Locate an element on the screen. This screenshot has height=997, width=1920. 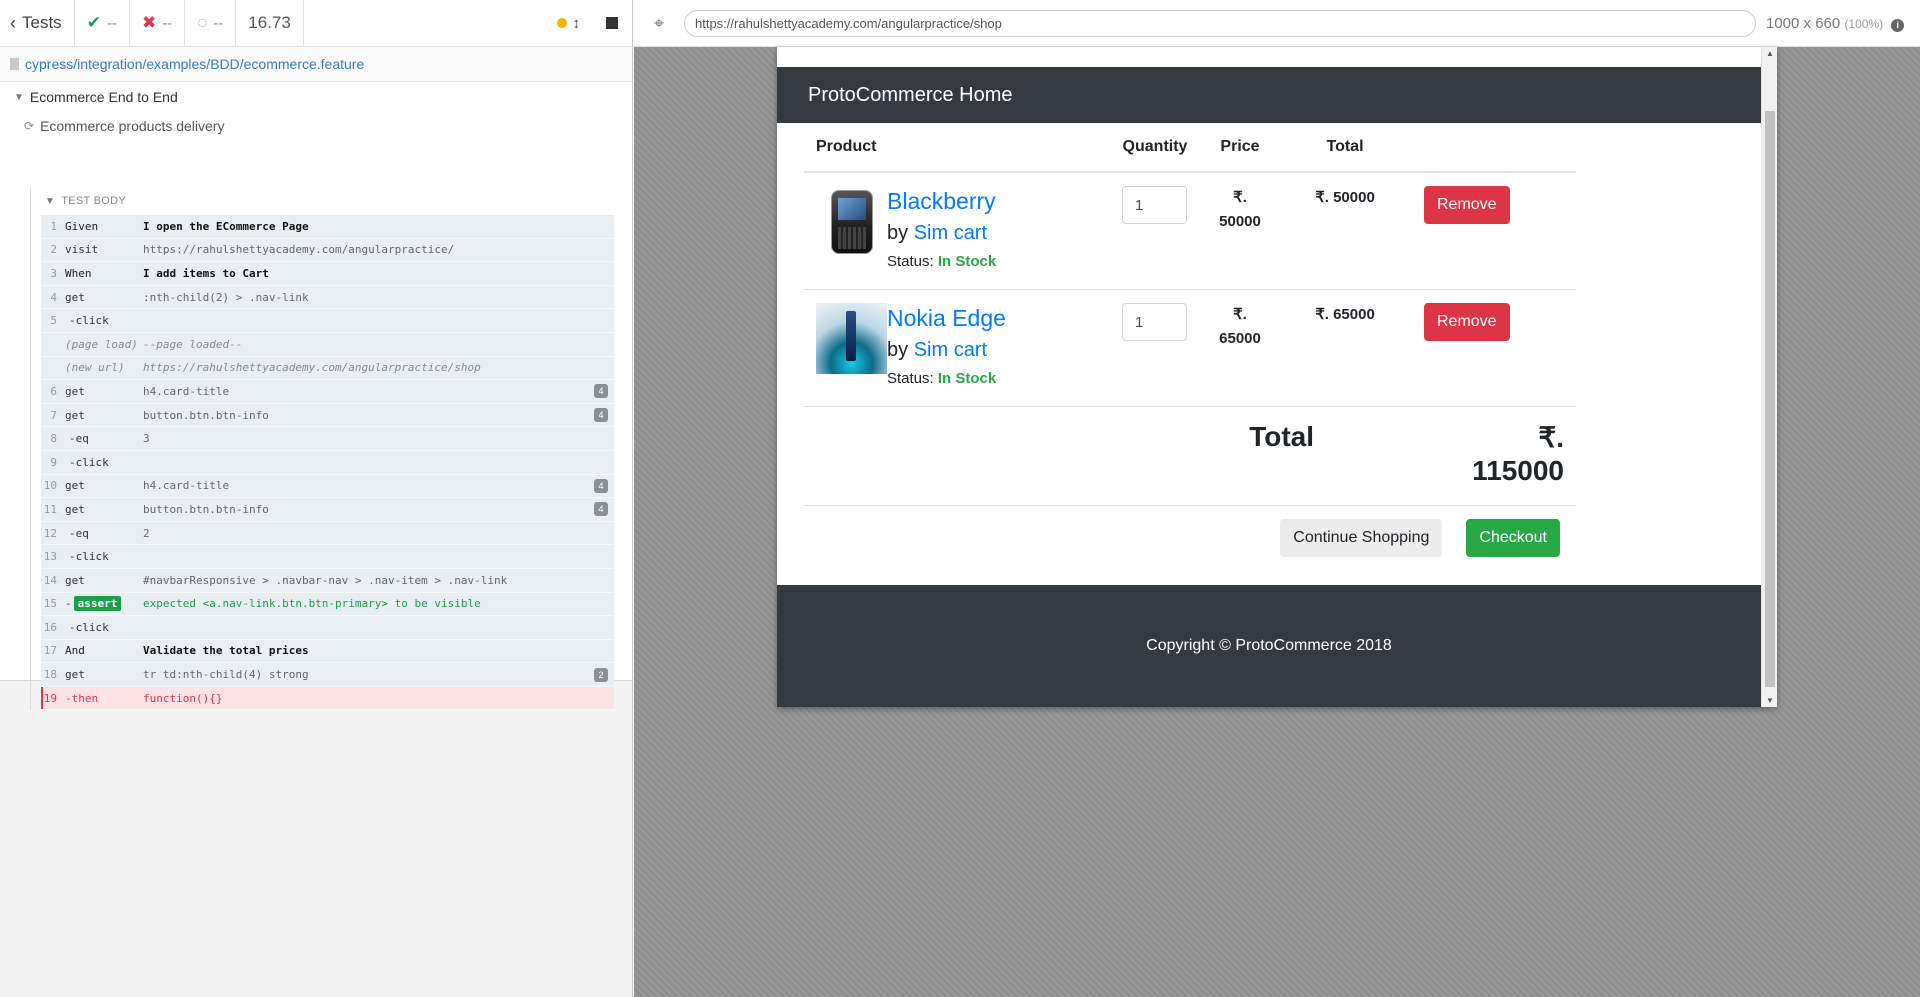
command-row: 9 -click is located at coordinates (327, 462).